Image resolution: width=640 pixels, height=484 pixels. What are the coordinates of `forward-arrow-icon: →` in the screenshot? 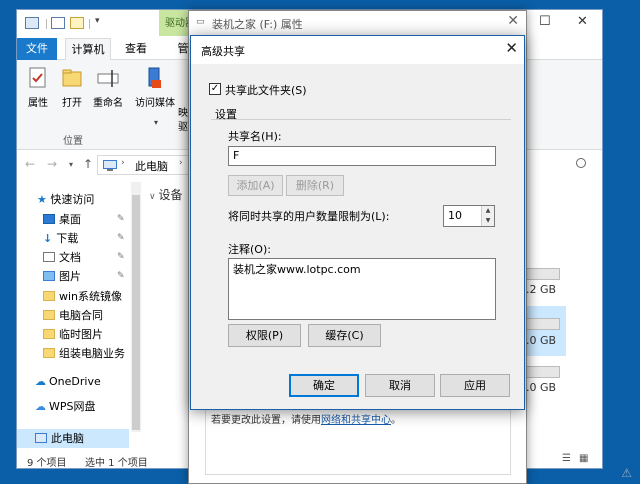 It's located at (52, 164).